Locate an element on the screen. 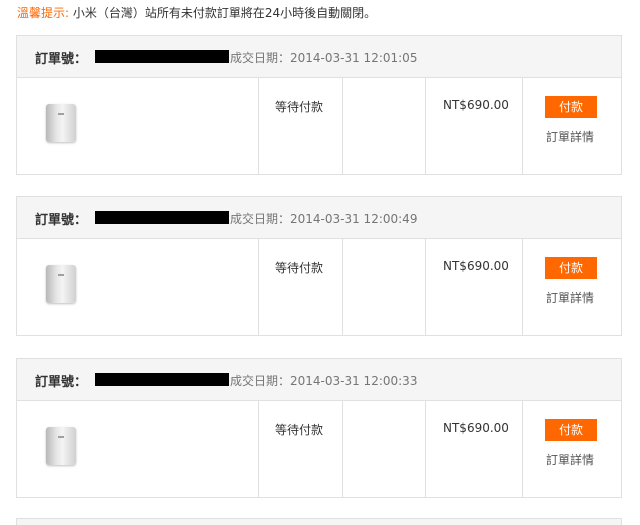 This screenshot has width=640, height=525. order-date: 成交日期：2014-03-31 12:00:33 is located at coordinates (324, 381).